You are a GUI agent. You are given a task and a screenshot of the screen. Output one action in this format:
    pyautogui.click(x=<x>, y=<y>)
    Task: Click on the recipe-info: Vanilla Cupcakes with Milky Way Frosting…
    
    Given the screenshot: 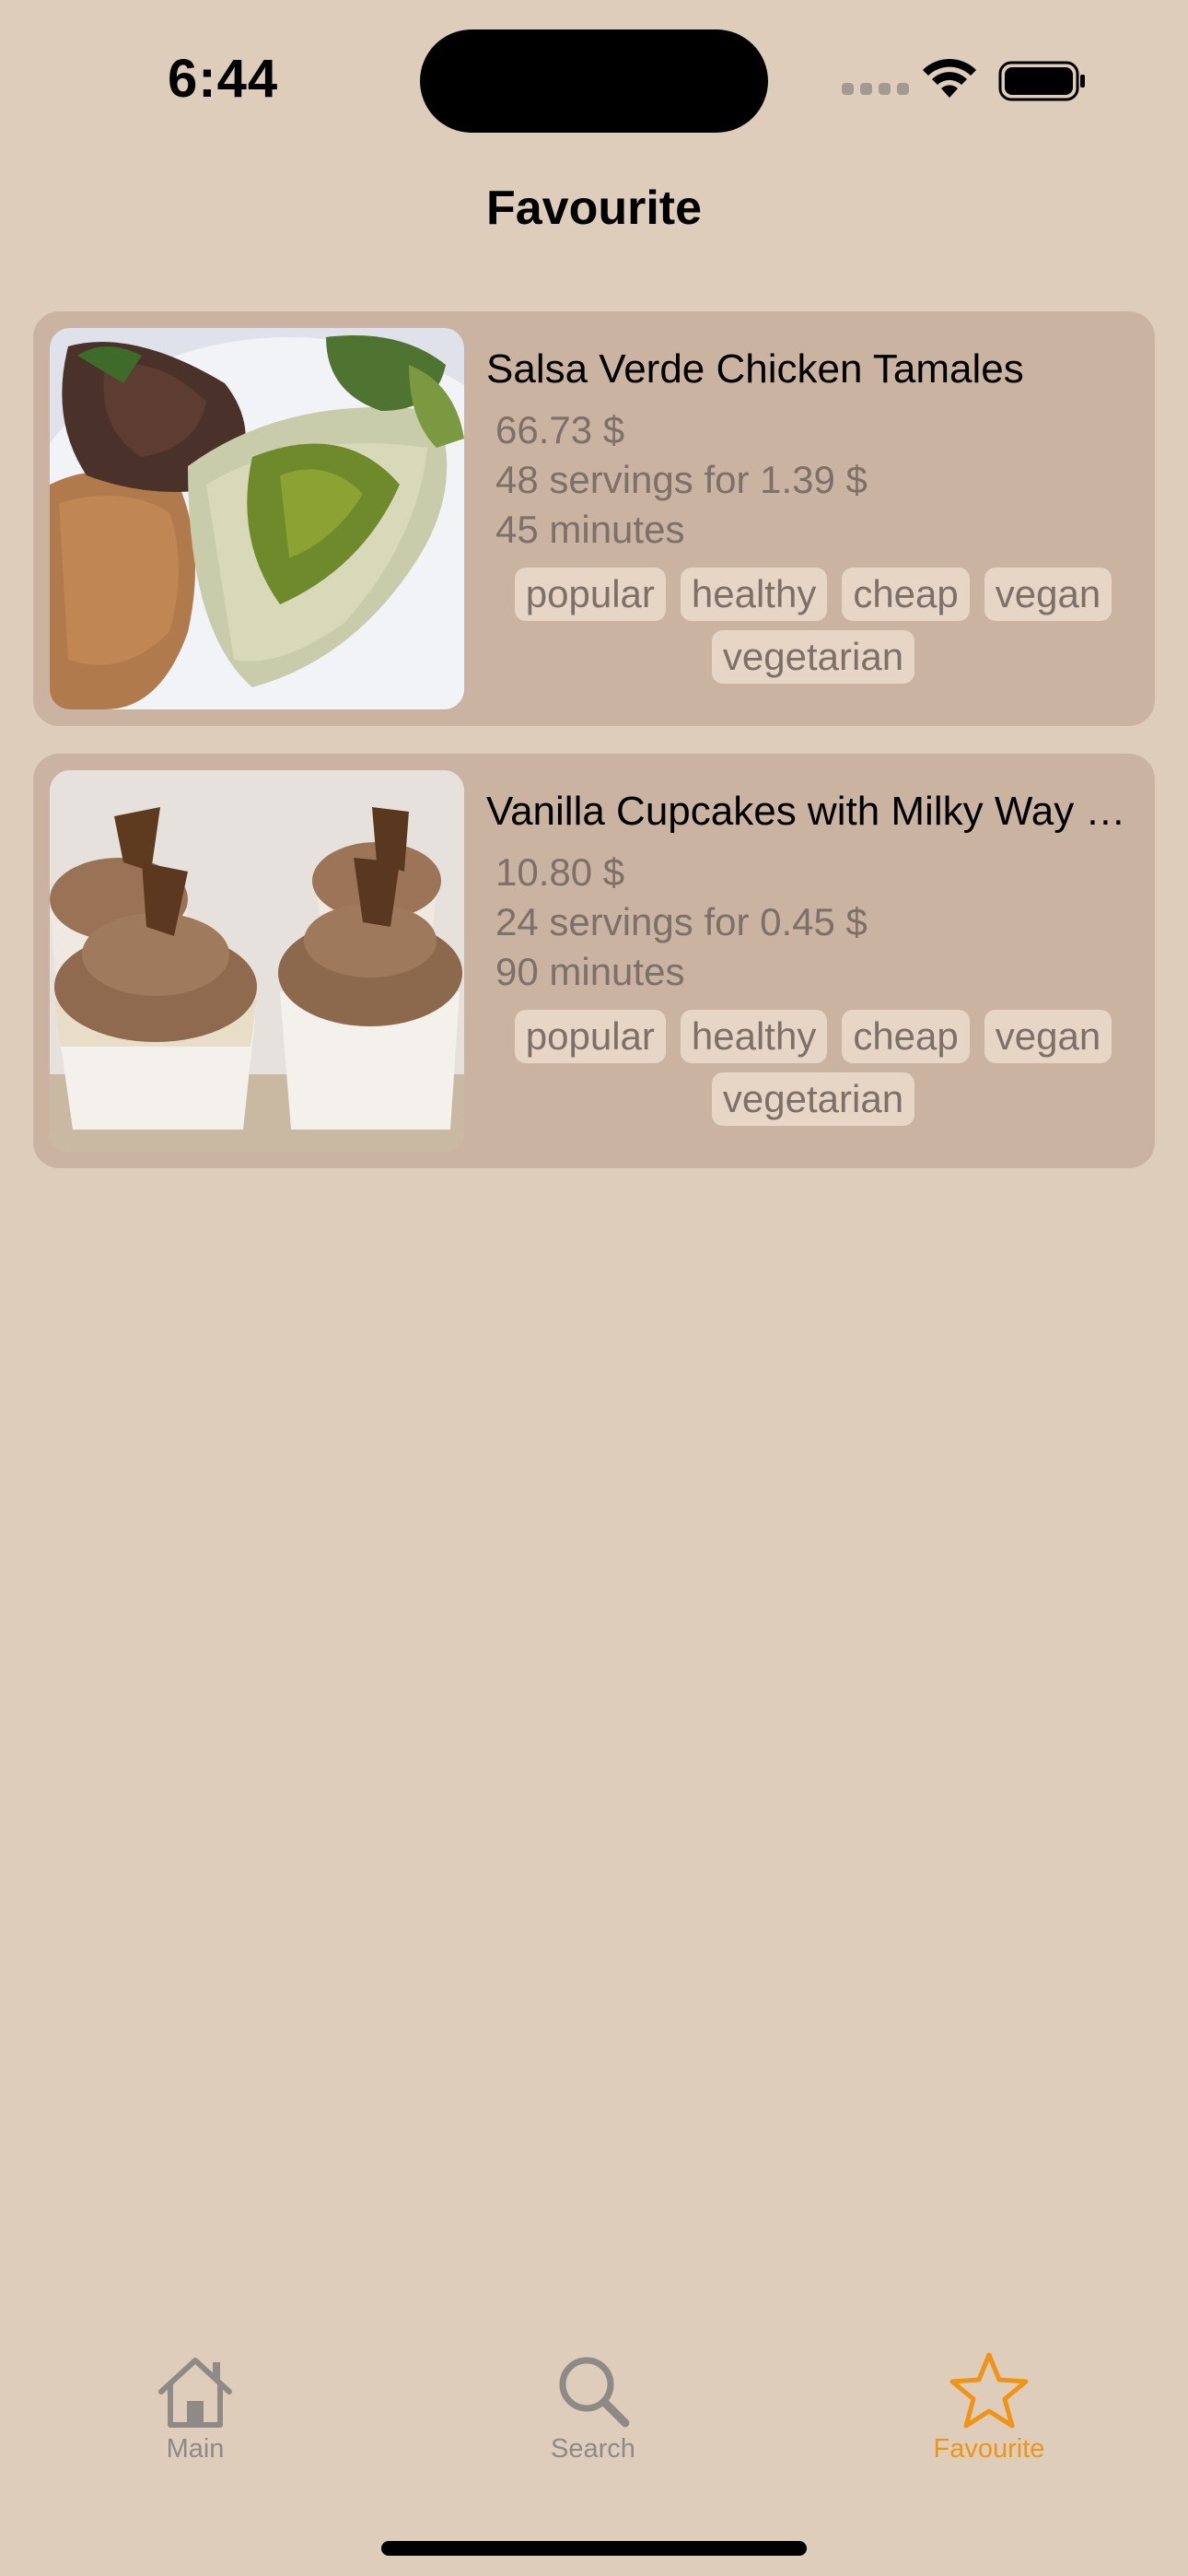 What is the action you would take?
    pyautogui.click(x=813, y=953)
    